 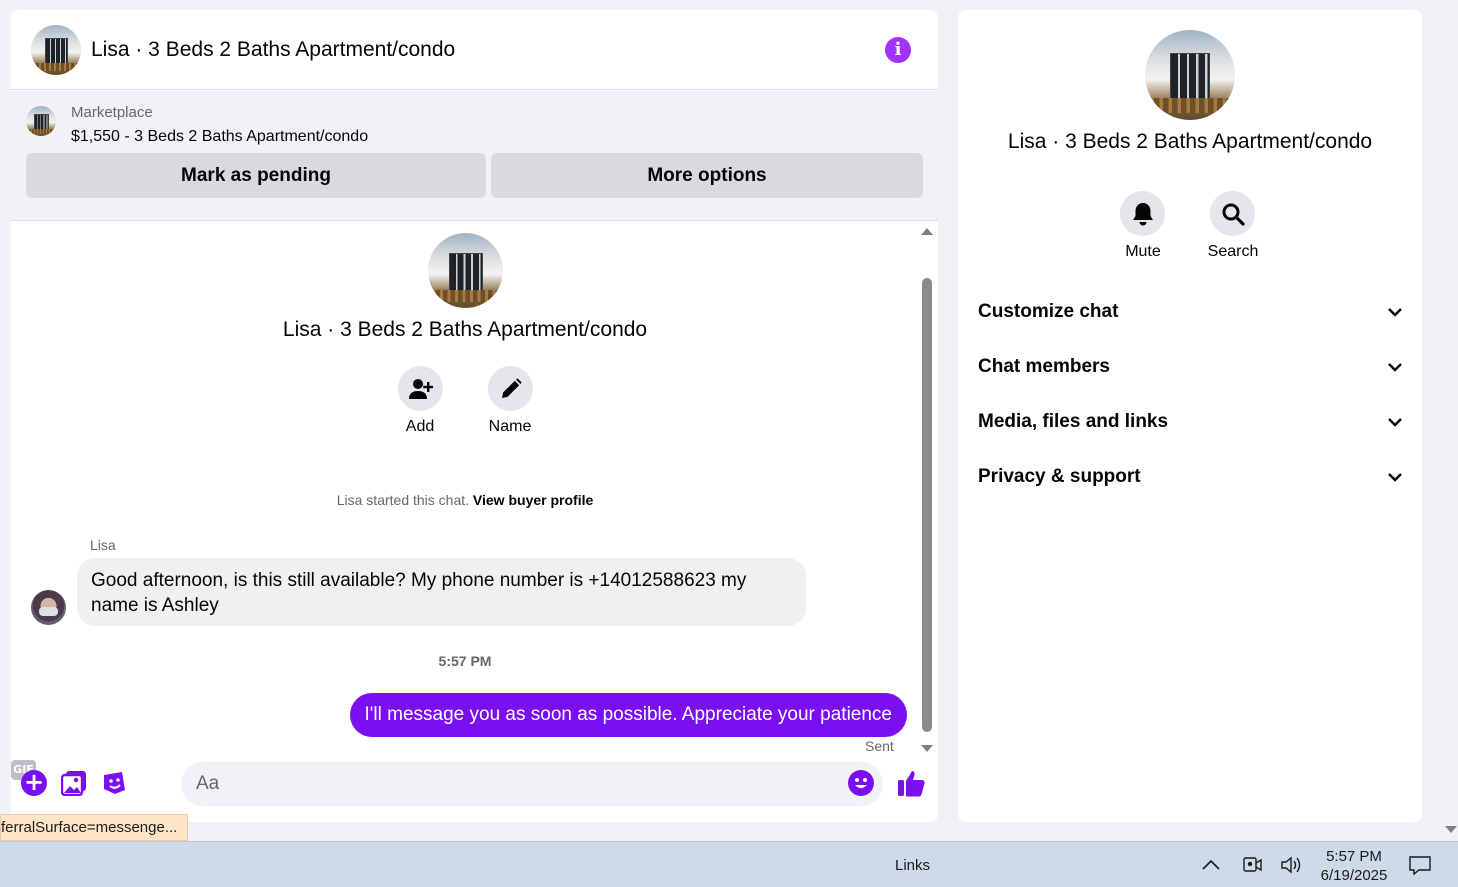 What do you see at coordinates (729, 864) in the screenshot?
I see `taskbar: Links 5:57 PM 6/19/2025` at bounding box center [729, 864].